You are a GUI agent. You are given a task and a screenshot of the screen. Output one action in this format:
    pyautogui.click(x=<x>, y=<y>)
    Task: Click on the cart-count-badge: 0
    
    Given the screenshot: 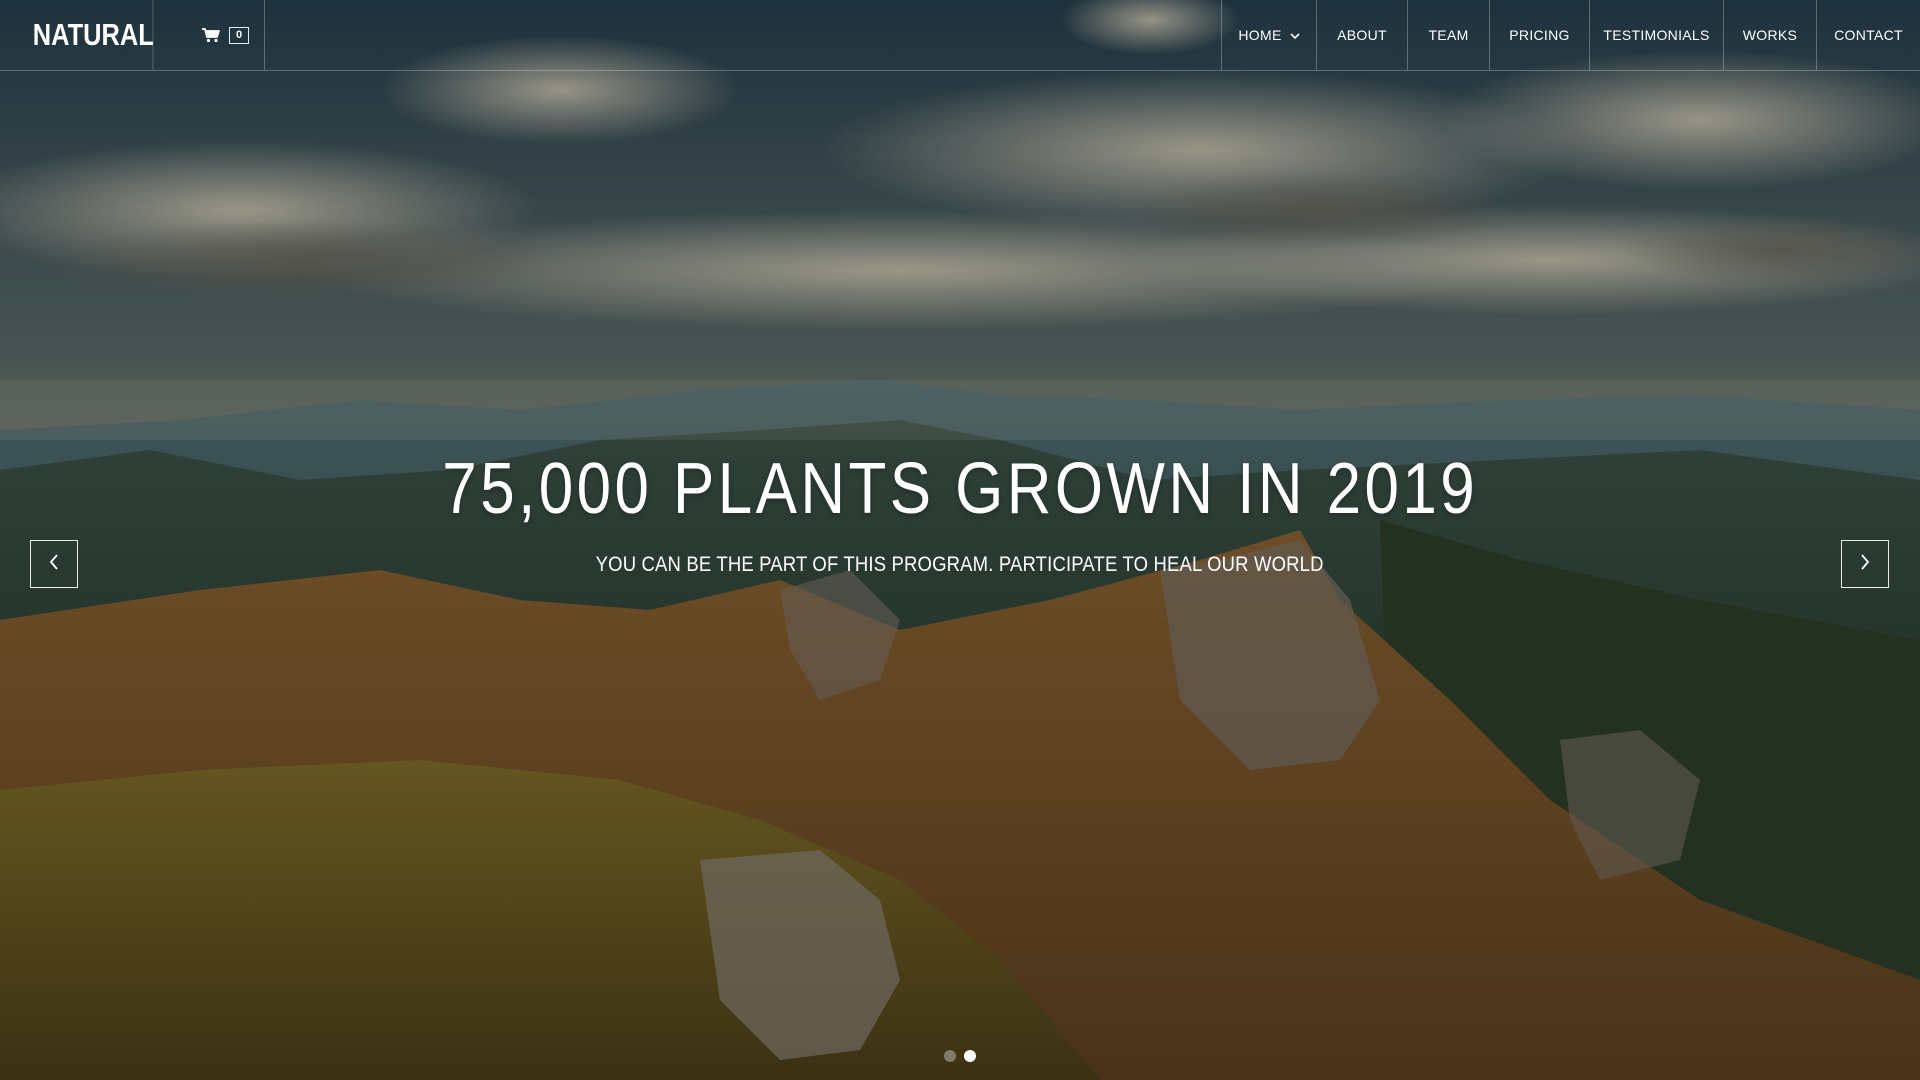 What is the action you would take?
    pyautogui.click(x=239, y=35)
    